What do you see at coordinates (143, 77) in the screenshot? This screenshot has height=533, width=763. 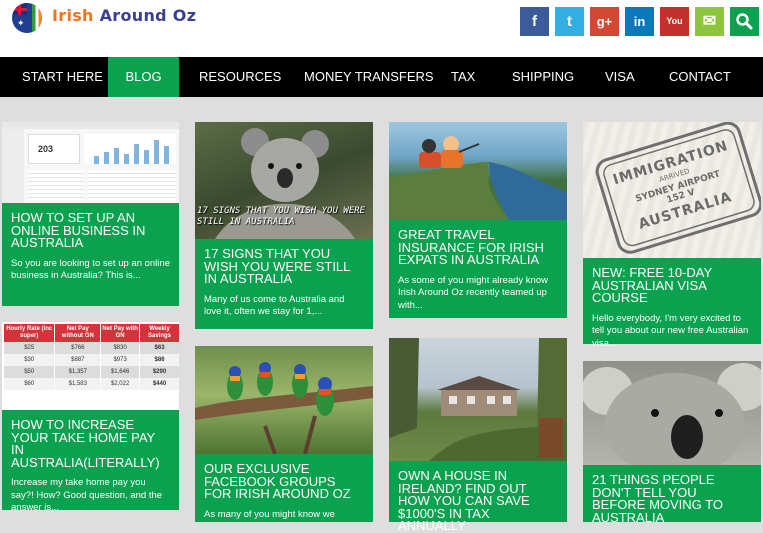 I see `nav-blog: BLOG` at bounding box center [143, 77].